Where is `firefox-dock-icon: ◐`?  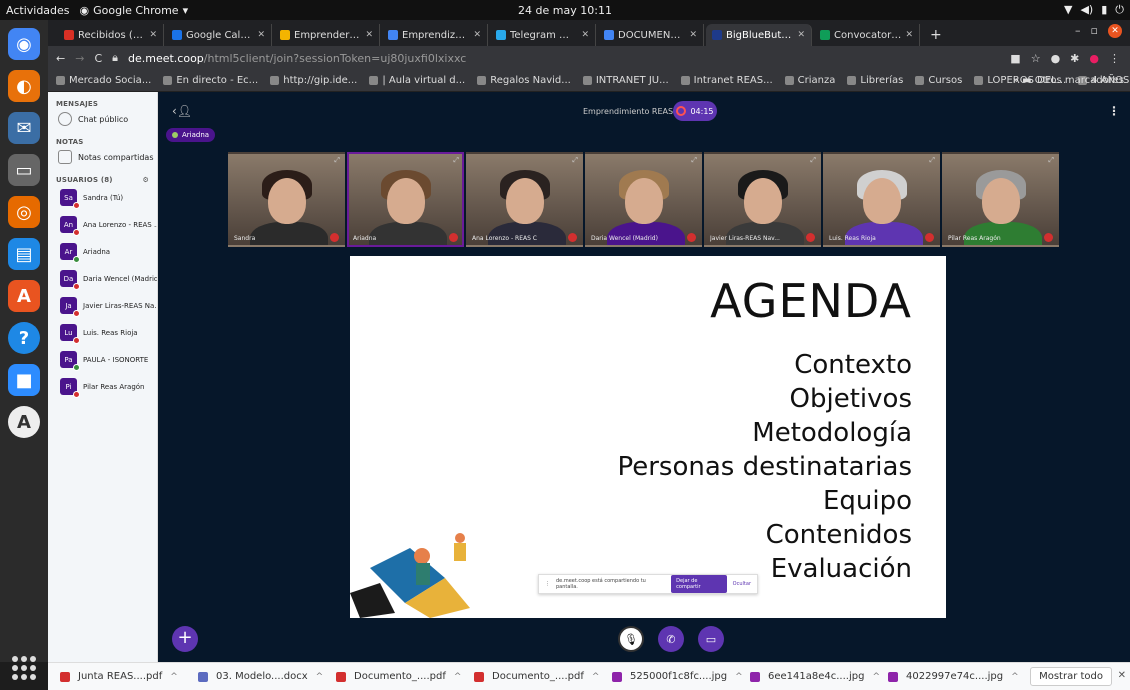
firefox-dock-icon: ◐ is located at coordinates (24, 86).